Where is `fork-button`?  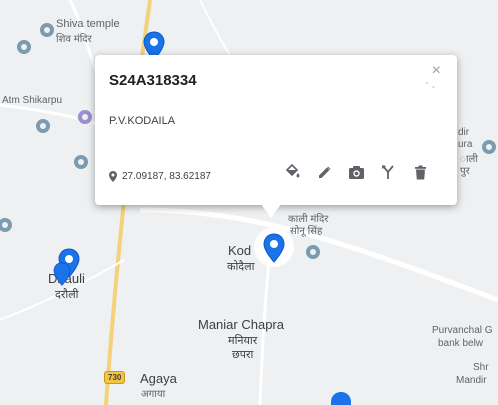
fork-button is located at coordinates (388, 172).